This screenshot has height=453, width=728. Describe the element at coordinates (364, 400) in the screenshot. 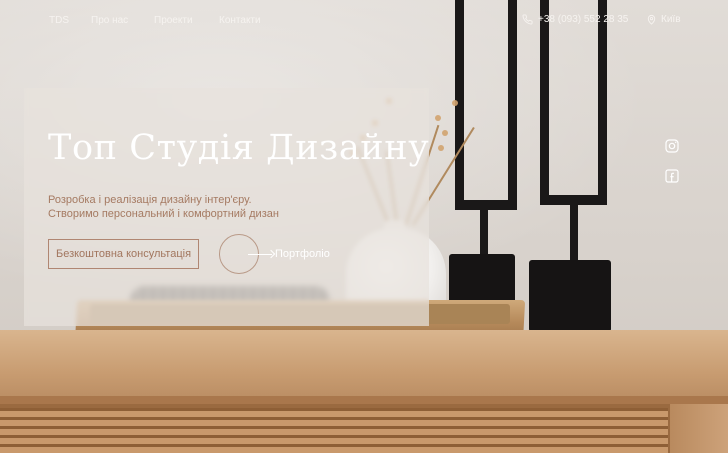

I see `cabinet-edge` at that location.